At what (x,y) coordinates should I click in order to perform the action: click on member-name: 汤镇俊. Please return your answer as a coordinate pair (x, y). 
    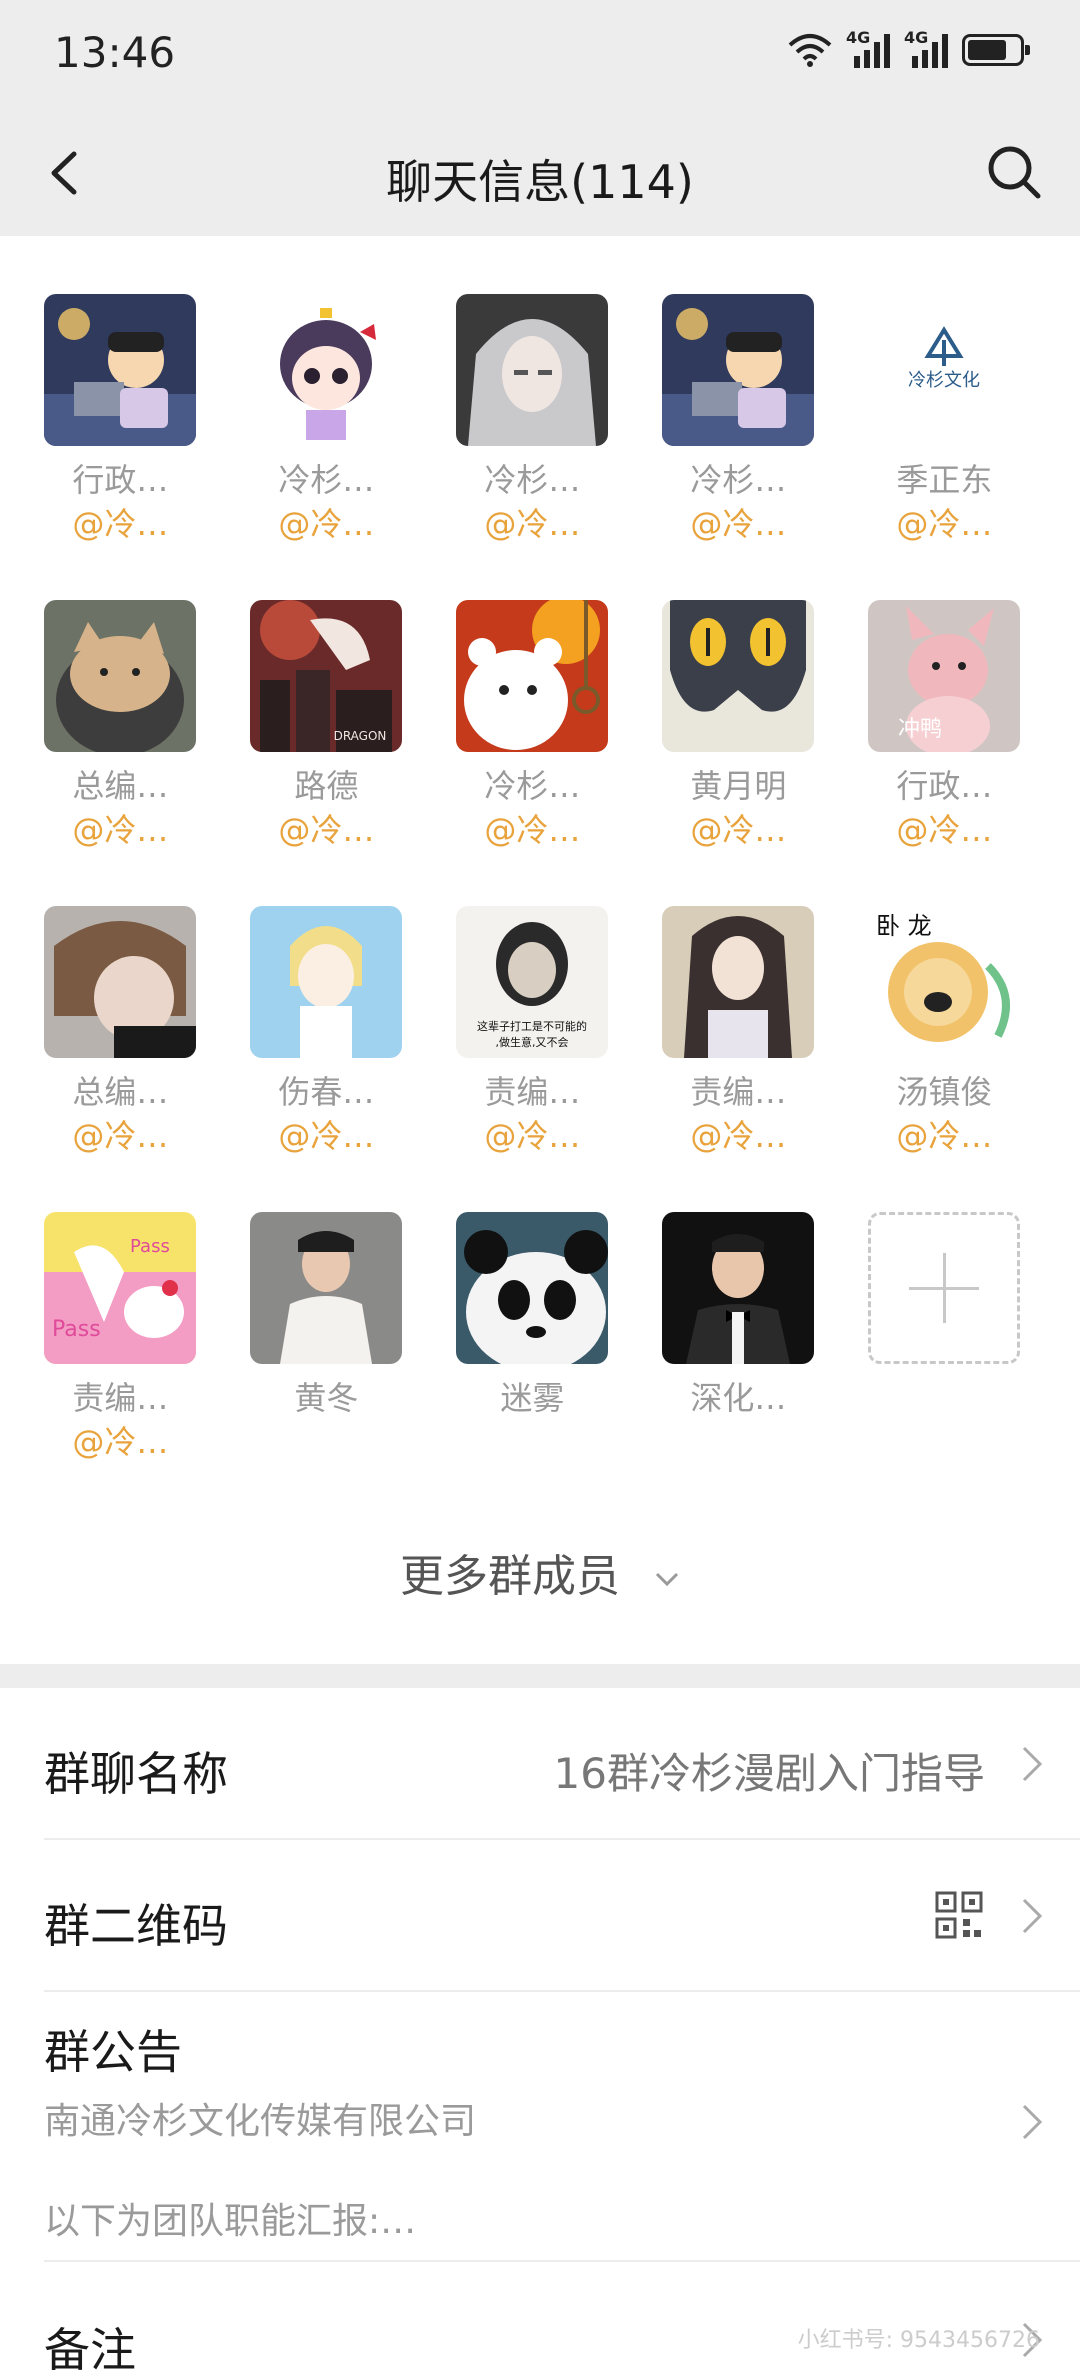
    Looking at the image, I should click on (944, 1091).